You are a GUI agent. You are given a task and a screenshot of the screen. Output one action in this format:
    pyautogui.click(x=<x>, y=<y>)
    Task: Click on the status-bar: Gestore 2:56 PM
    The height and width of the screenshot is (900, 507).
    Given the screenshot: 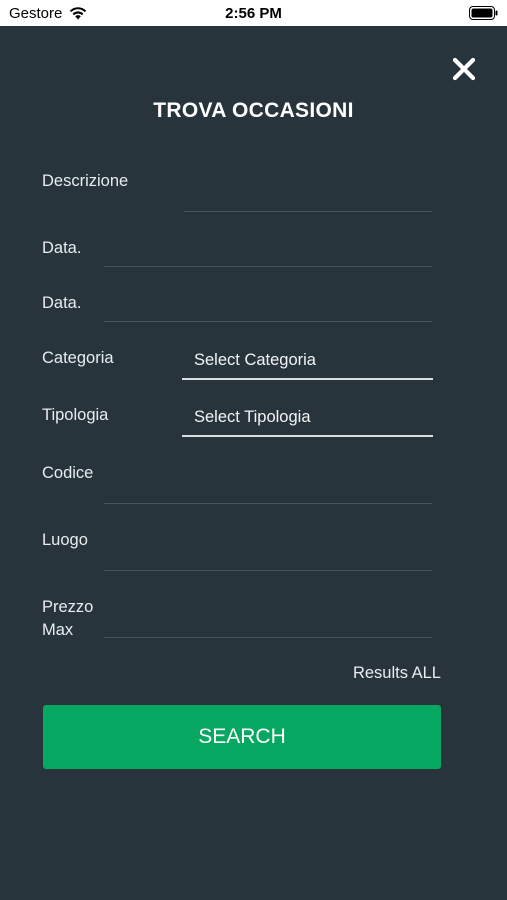 What is the action you would take?
    pyautogui.click(x=253, y=13)
    